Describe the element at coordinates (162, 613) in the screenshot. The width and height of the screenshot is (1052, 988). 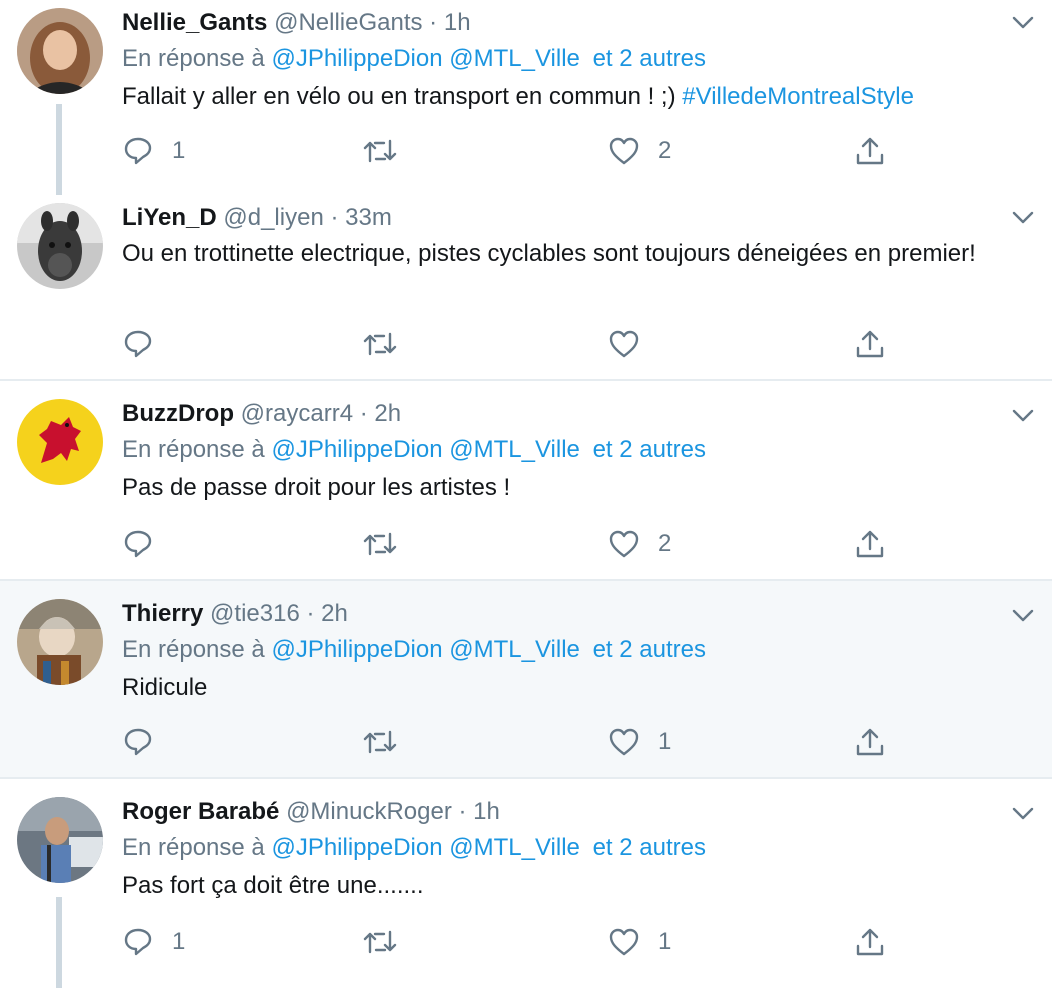
I see `display-name: Thierry` at that location.